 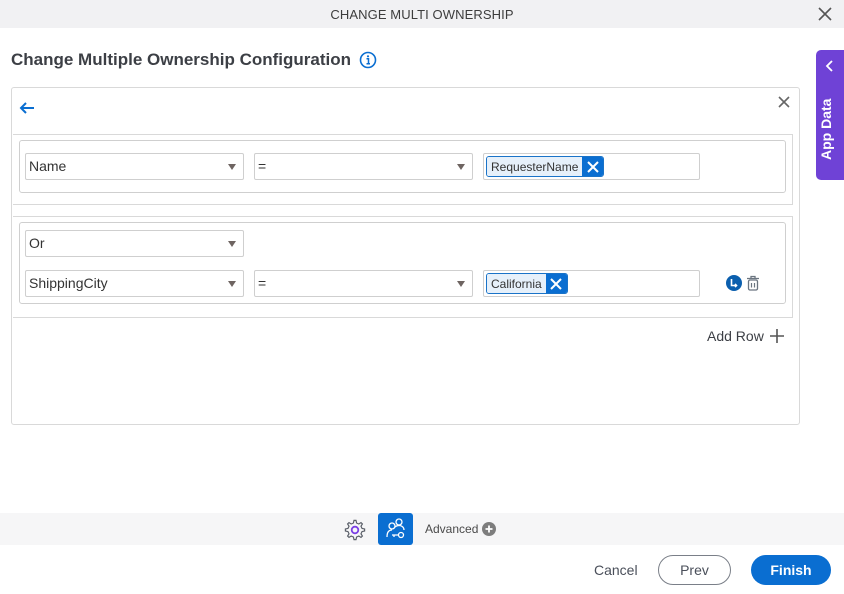 I want to click on value-input: RequesterName, so click(x=591, y=166).